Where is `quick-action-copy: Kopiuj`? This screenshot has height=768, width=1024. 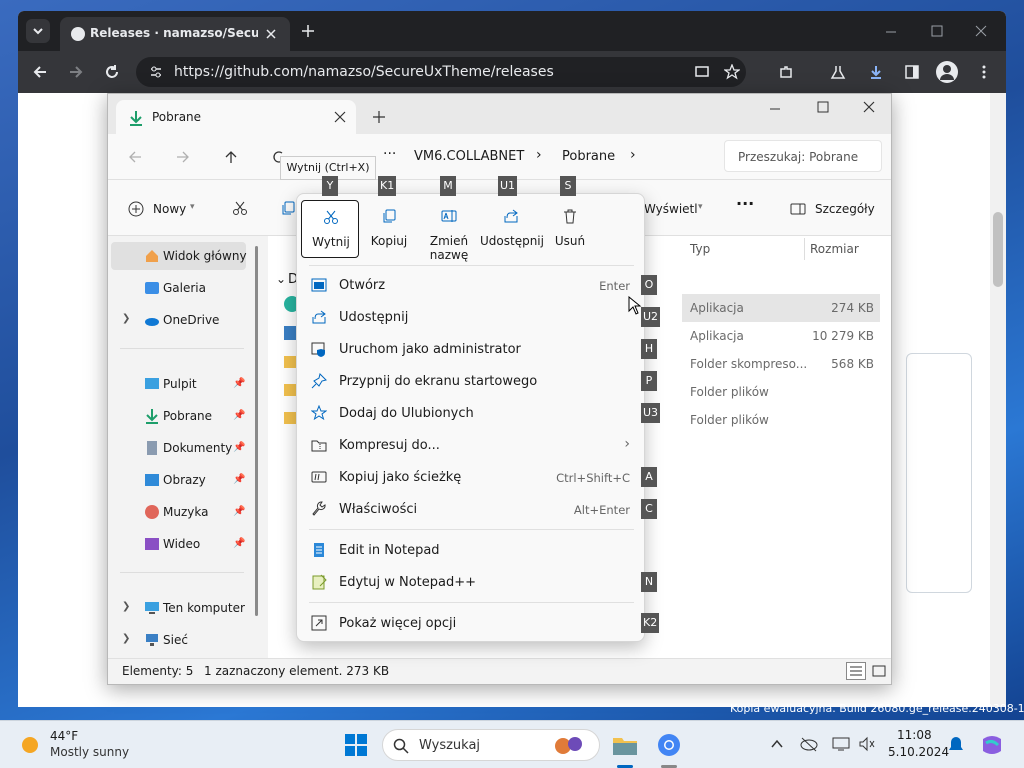
quick-action-copy: Kopiuj is located at coordinates (389, 229).